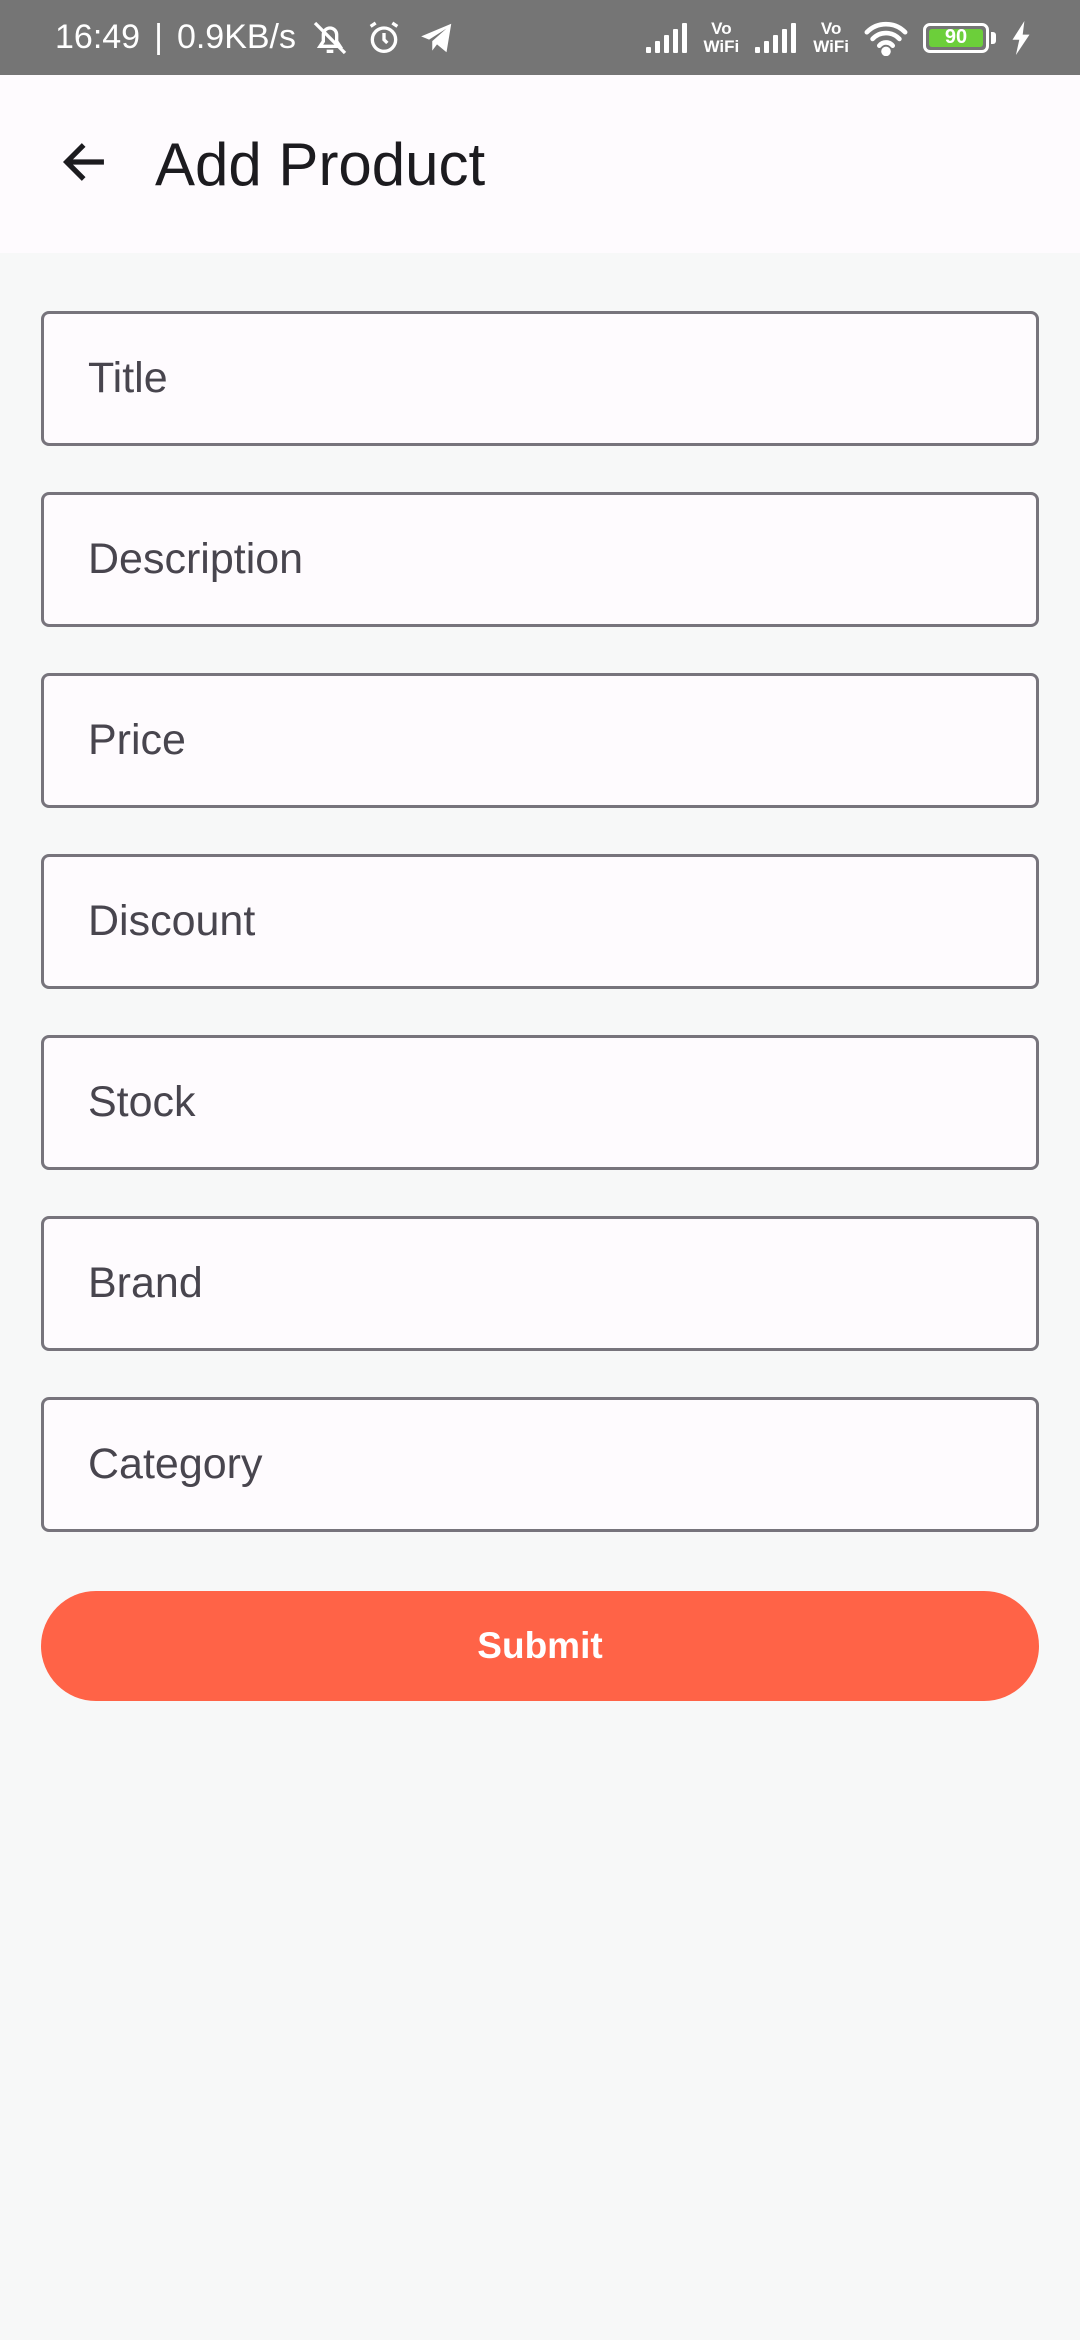 Image resolution: width=1080 pixels, height=2340 pixels. What do you see at coordinates (330, 38) in the screenshot?
I see `mute-bell-icon` at bounding box center [330, 38].